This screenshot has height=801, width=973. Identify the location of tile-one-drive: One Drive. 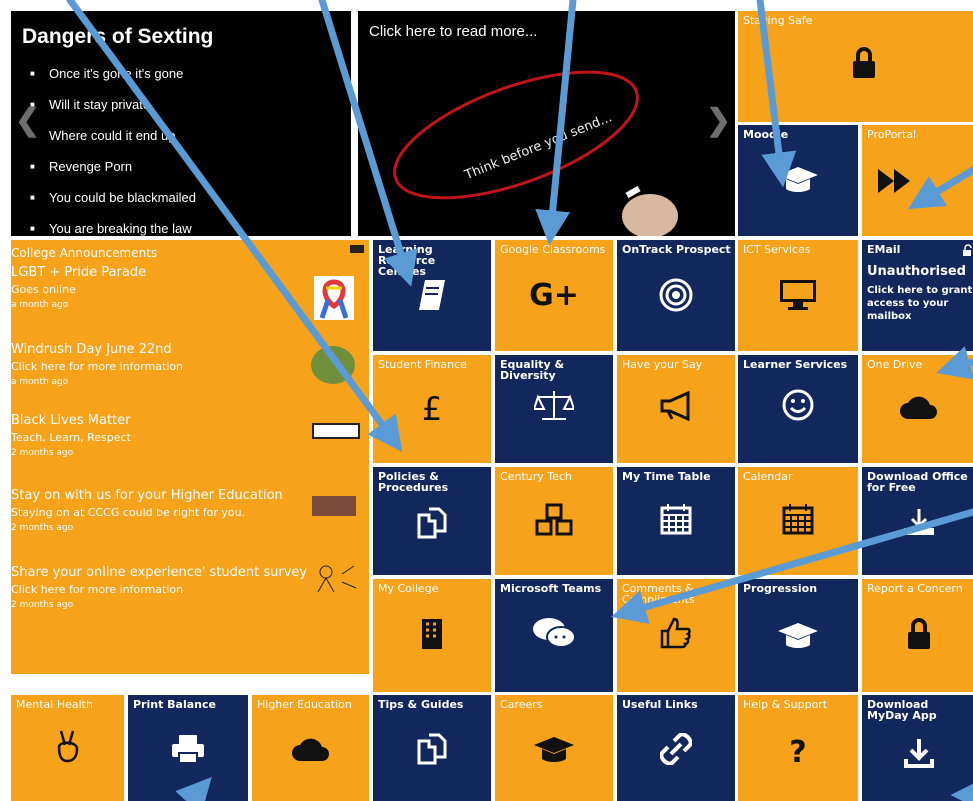
(917, 409).